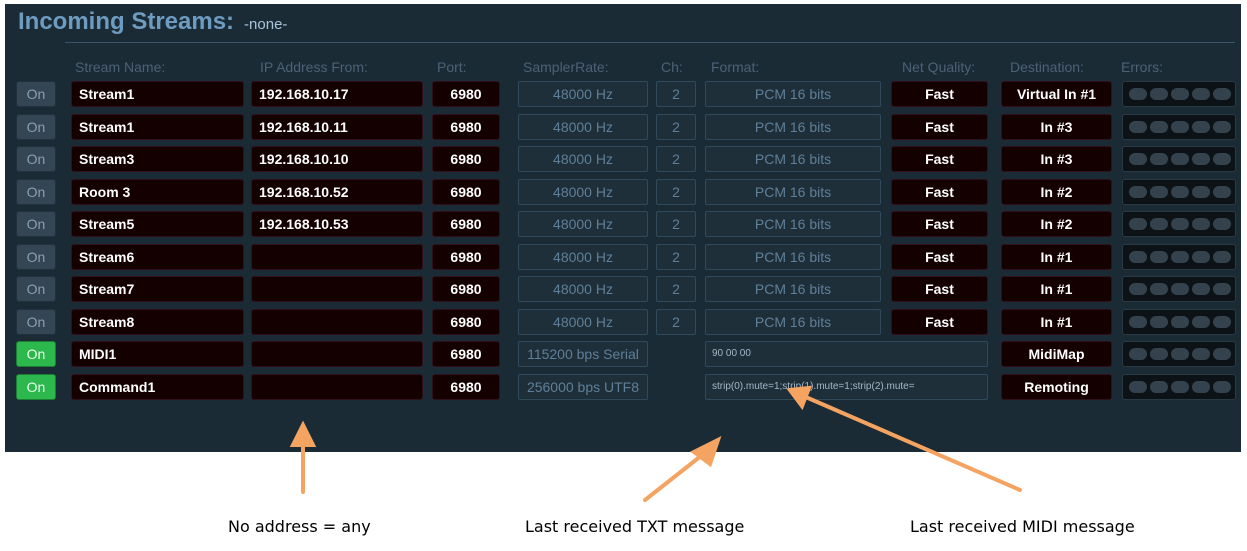  I want to click on destination-field: MidiMap, so click(1056, 354).